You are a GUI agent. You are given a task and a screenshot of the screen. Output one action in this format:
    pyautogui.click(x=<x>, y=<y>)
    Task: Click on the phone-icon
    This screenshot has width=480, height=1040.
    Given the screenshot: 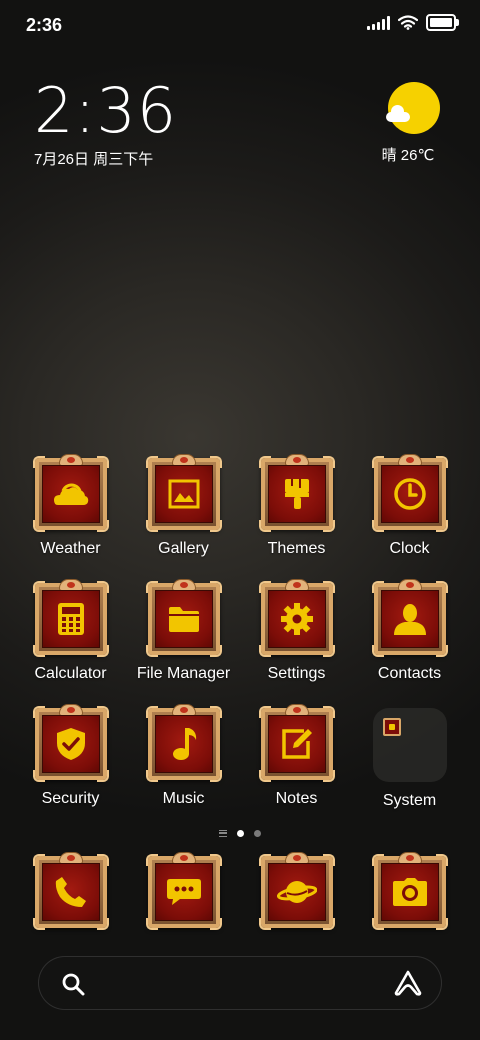 What is the action you would take?
    pyautogui.click(x=70, y=892)
    